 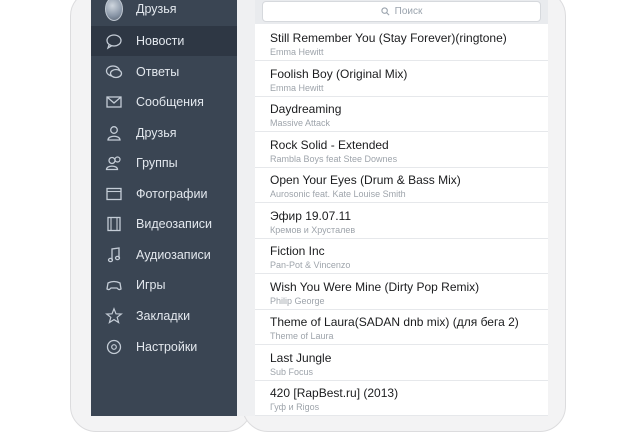 What do you see at coordinates (334, 159) in the screenshot?
I see `track-artist: Rambla Boys feat Stee Downes` at bounding box center [334, 159].